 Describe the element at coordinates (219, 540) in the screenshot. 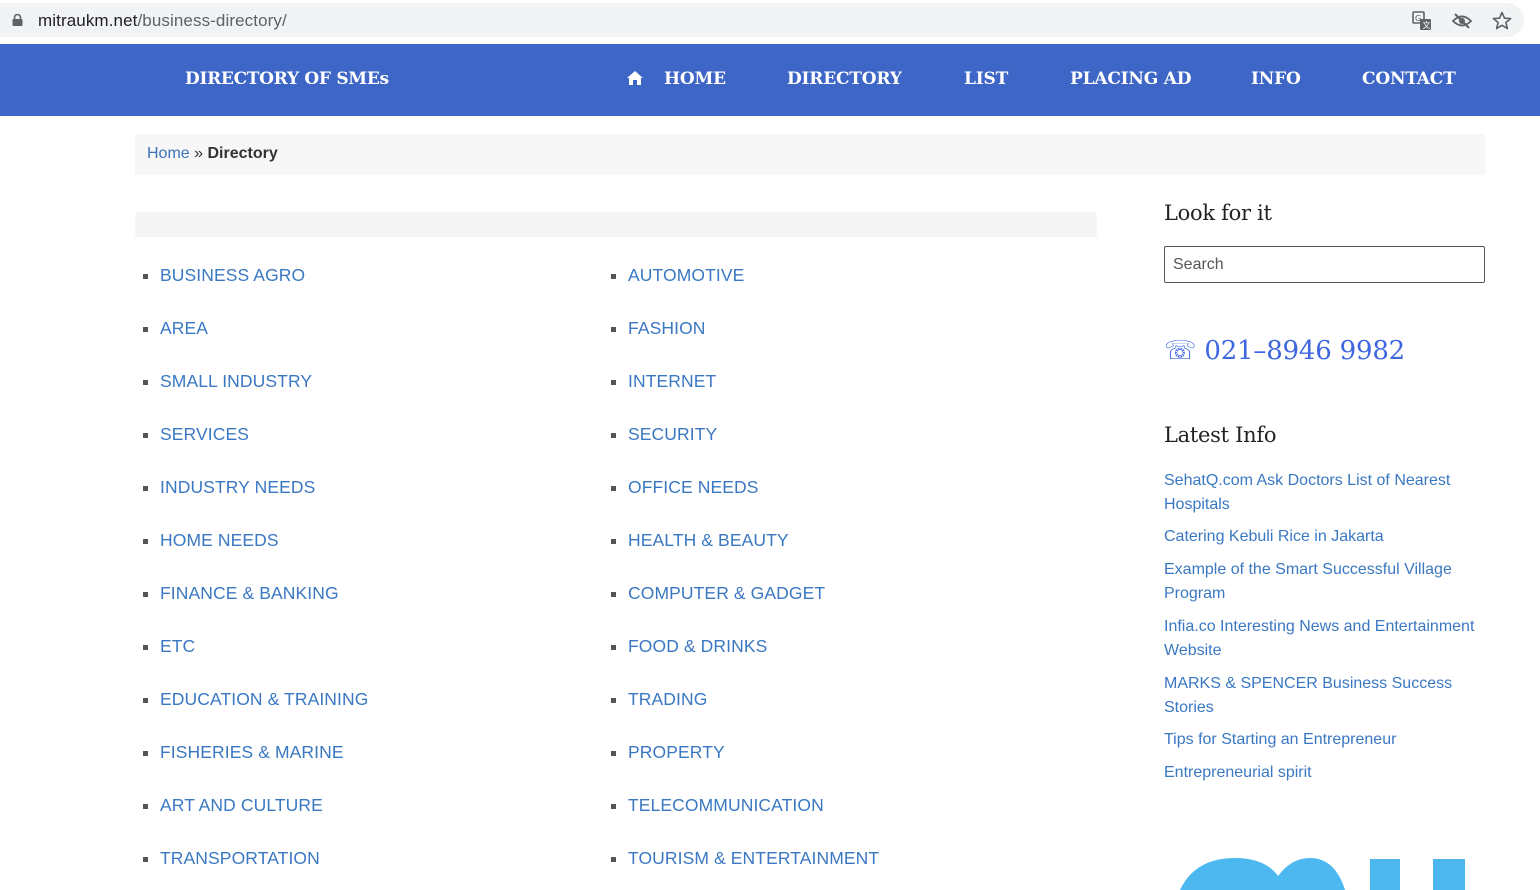

I see `category-link: HOME NEEDS` at that location.